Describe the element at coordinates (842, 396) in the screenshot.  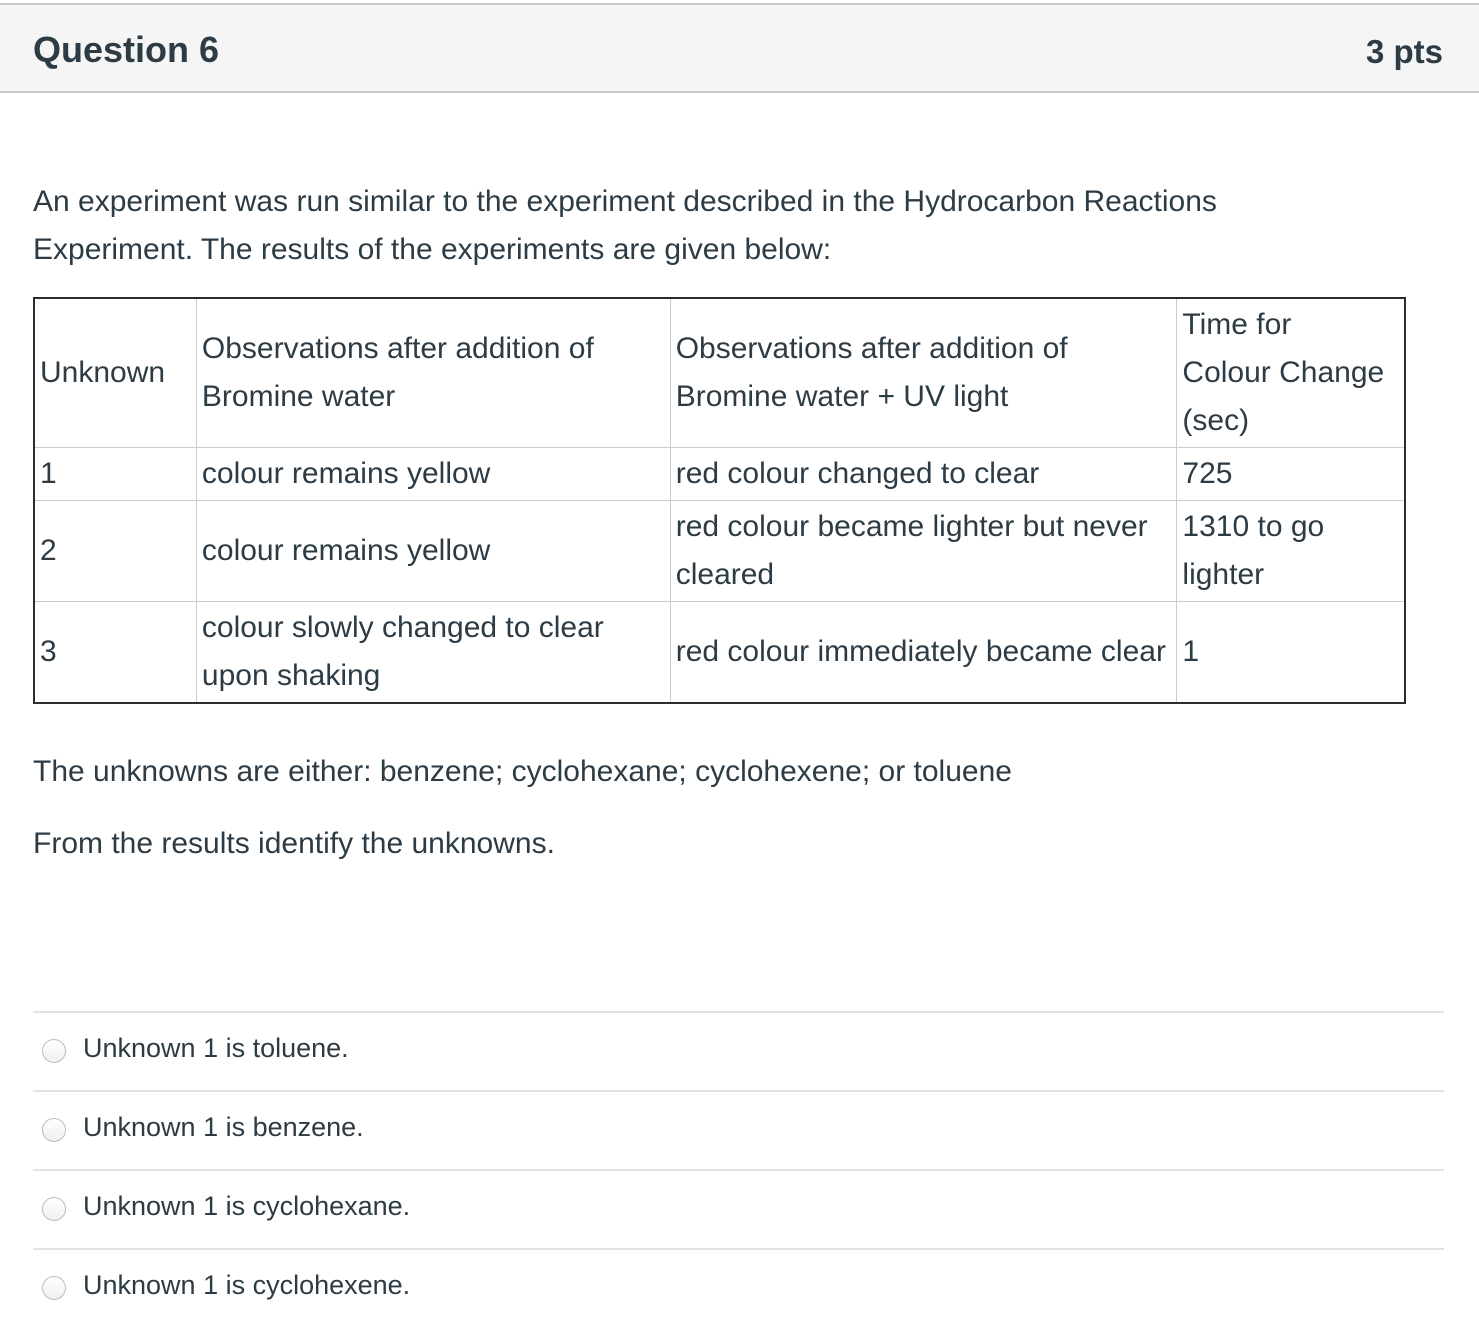
I see `header-uv-line2: Bromine water + UV light` at that location.